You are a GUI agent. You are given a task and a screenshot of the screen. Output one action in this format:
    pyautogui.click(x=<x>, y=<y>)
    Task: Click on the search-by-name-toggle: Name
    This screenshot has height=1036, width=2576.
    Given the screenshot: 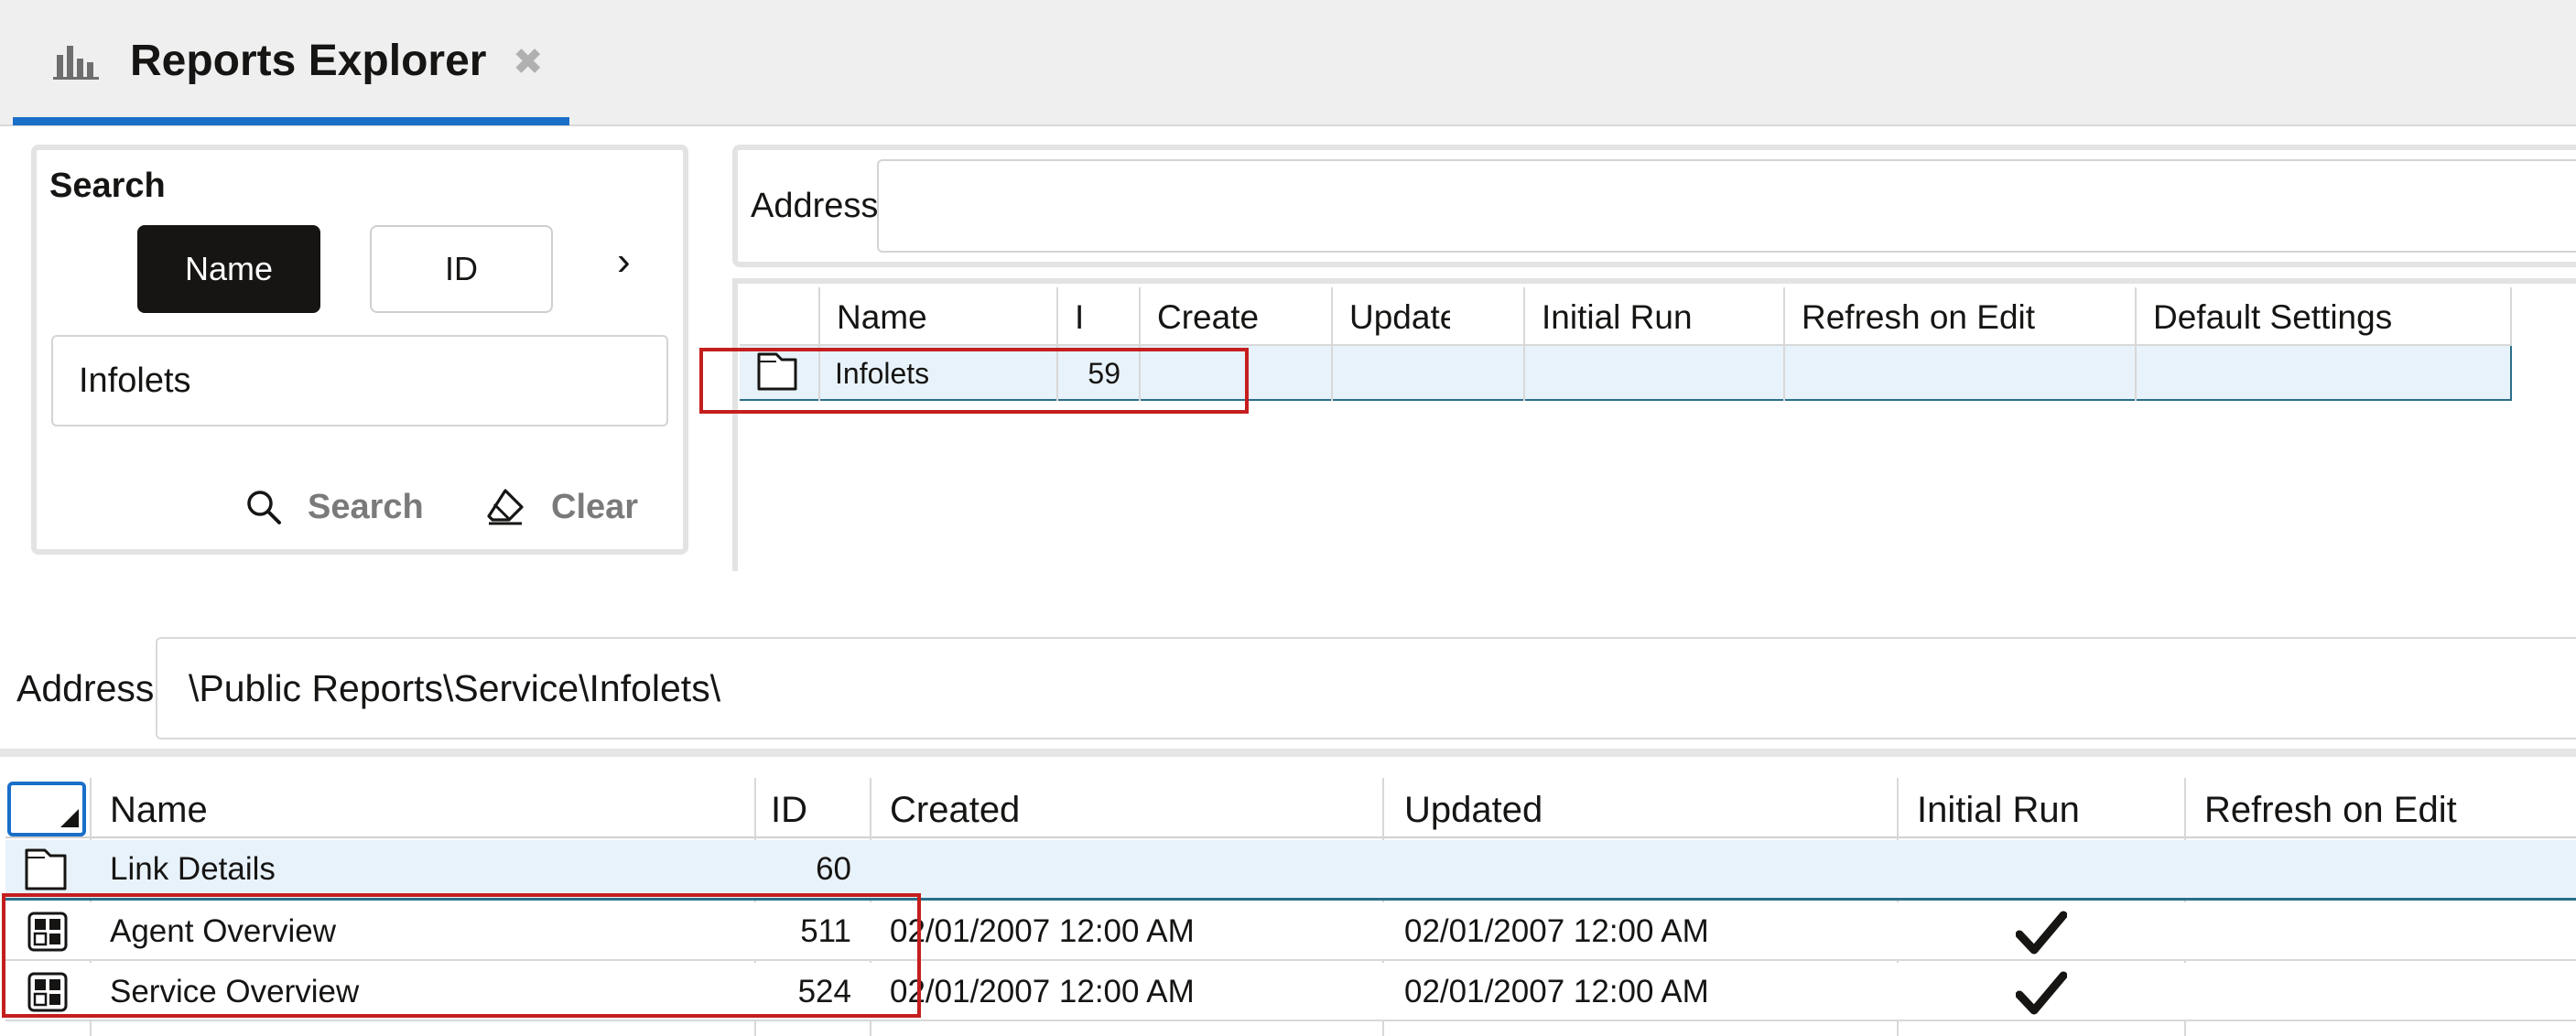 What is the action you would take?
    pyautogui.click(x=229, y=269)
    